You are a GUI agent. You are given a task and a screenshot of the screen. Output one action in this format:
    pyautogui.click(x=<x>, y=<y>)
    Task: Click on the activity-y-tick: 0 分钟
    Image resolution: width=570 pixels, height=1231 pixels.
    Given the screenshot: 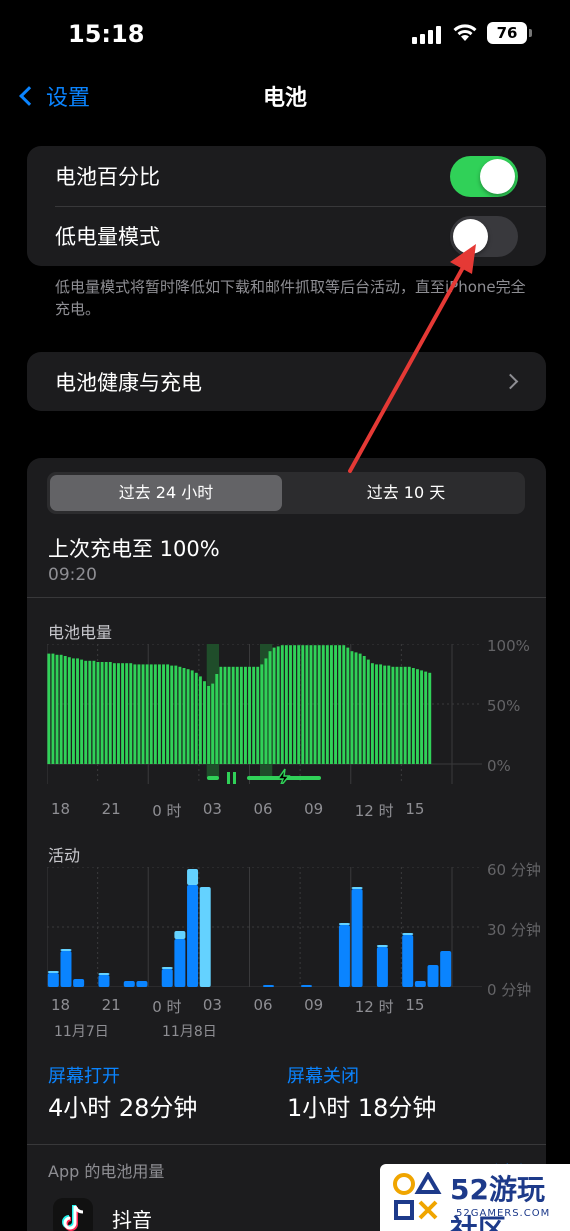 What is the action you would take?
    pyautogui.click(x=509, y=990)
    